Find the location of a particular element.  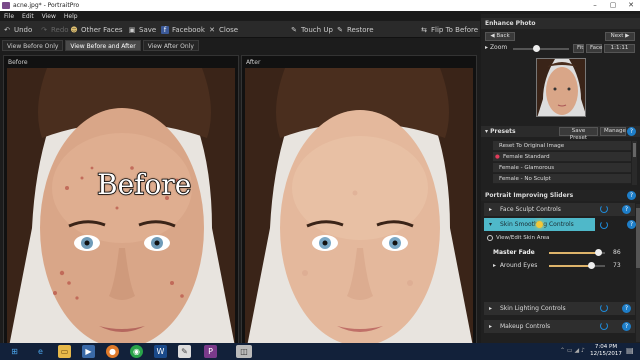

preset-item-female-no-sculpt: Female - No Sculpt is located at coordinates (562, 179).